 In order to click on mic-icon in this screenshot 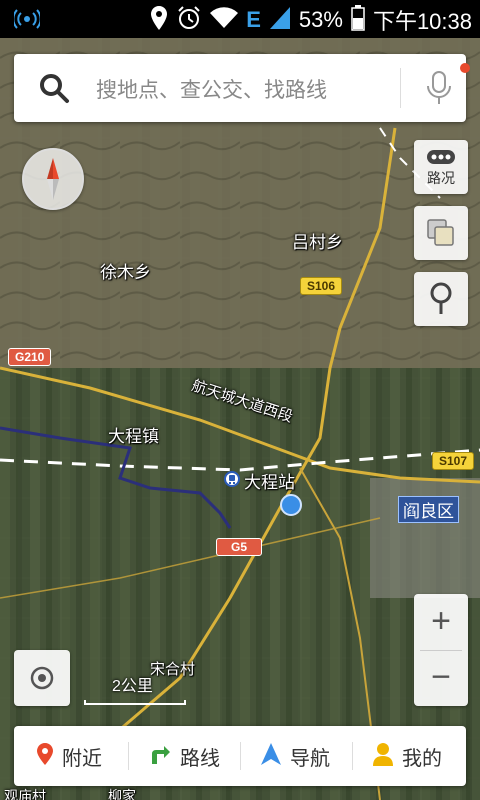, I will do `click(439, 88)`.